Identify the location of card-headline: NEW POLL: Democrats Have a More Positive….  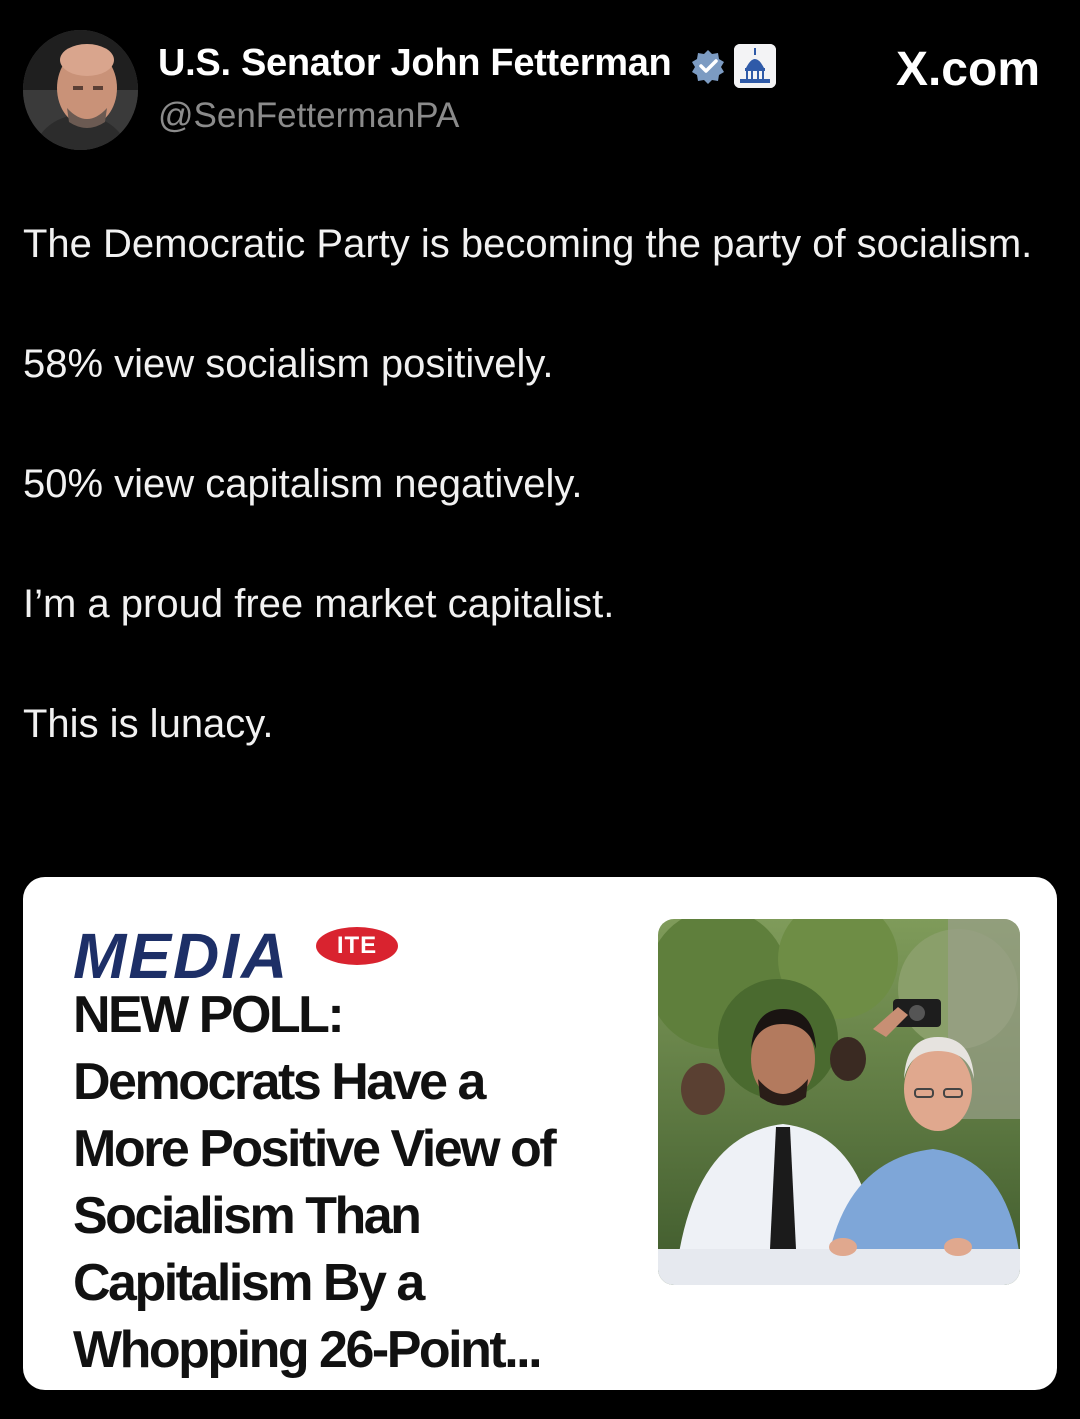
(353, 1183).